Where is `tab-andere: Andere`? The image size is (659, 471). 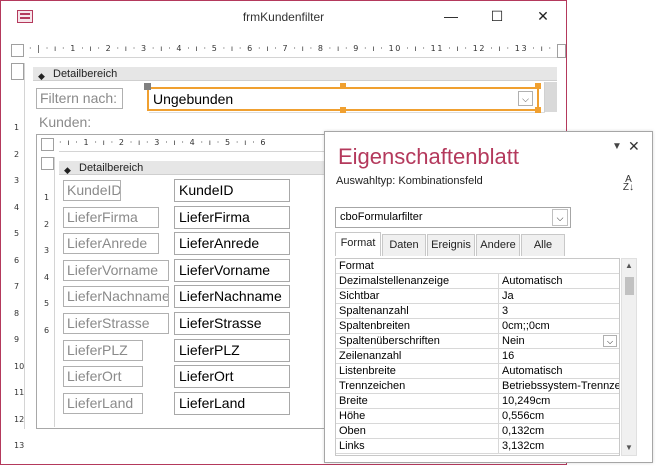
tab-andere: Andere is located at coordinates (498, 245).